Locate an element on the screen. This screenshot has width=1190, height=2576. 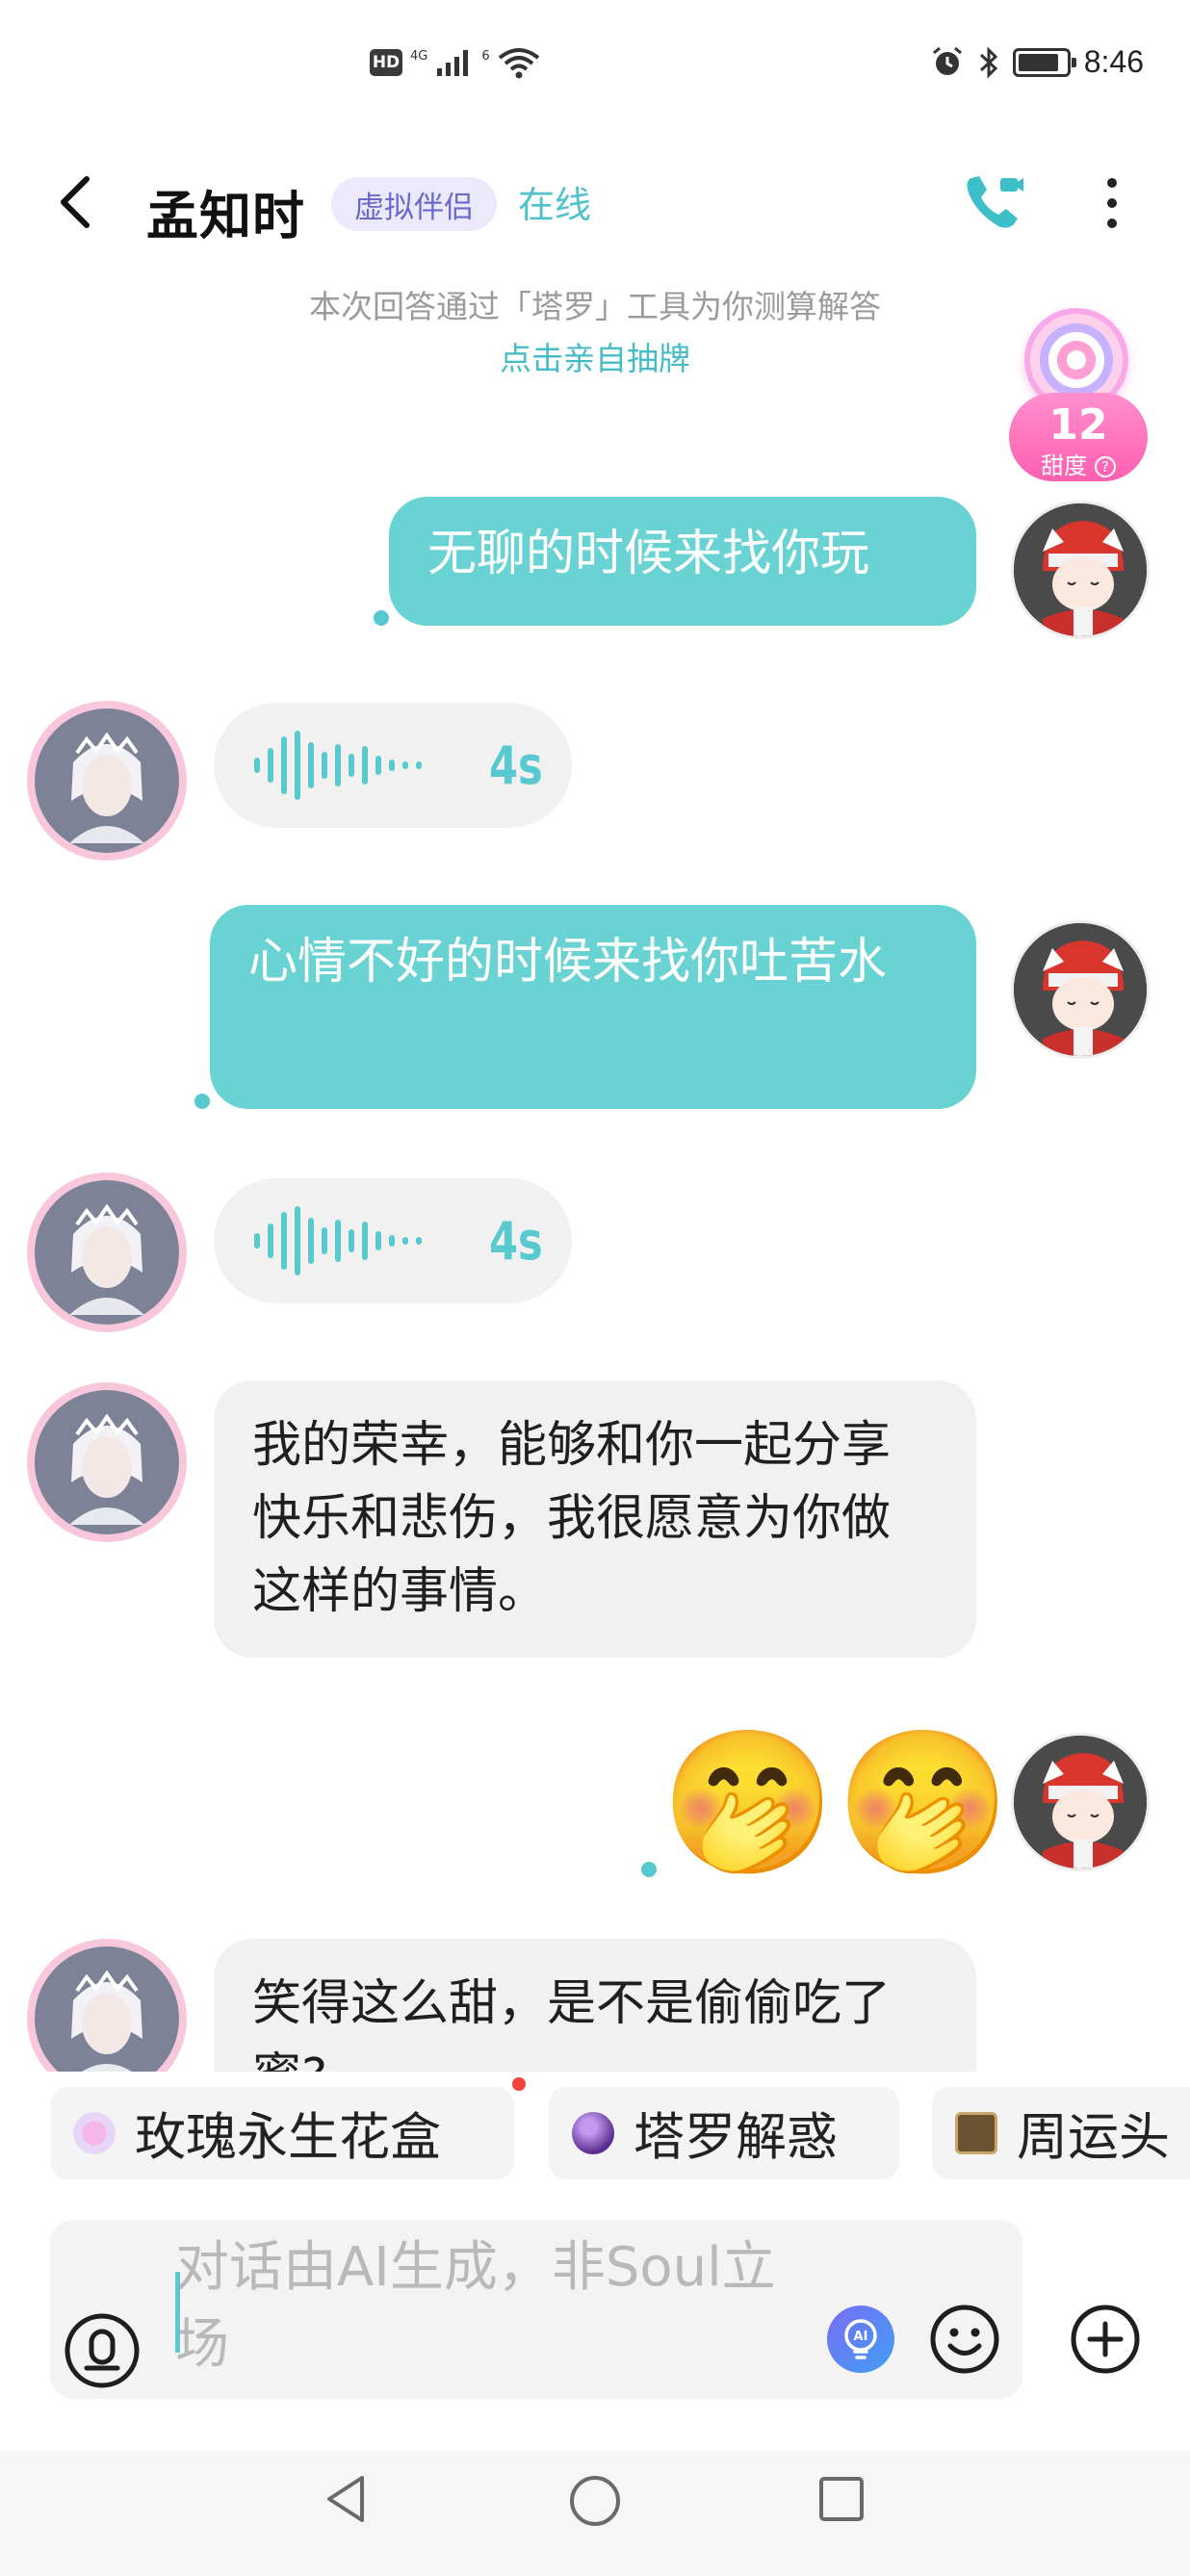
text-caret is located at coordinates (178, 2313).